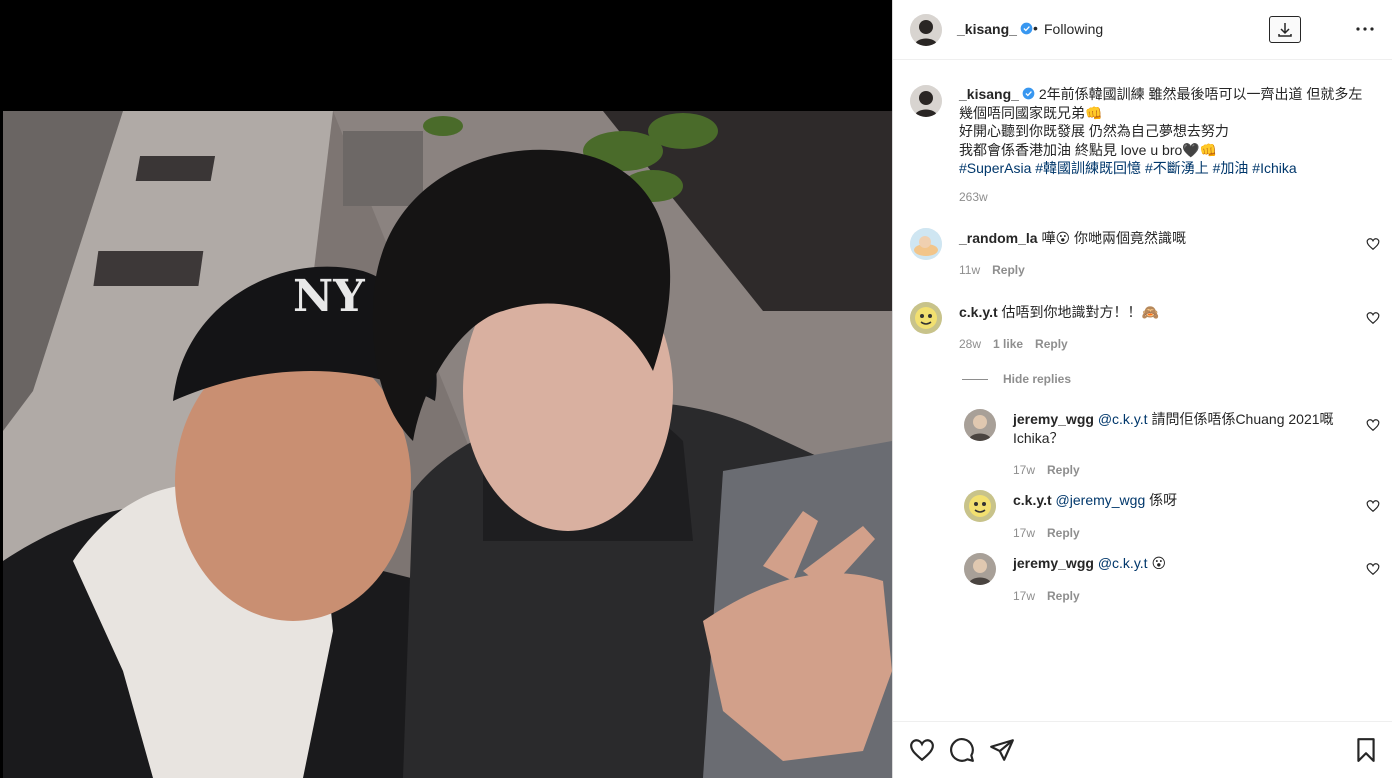  What do you see at coordinates (998, 238) in the screenshot?
I see `commenter-username: _random_la` at bounding box center [998, 238].